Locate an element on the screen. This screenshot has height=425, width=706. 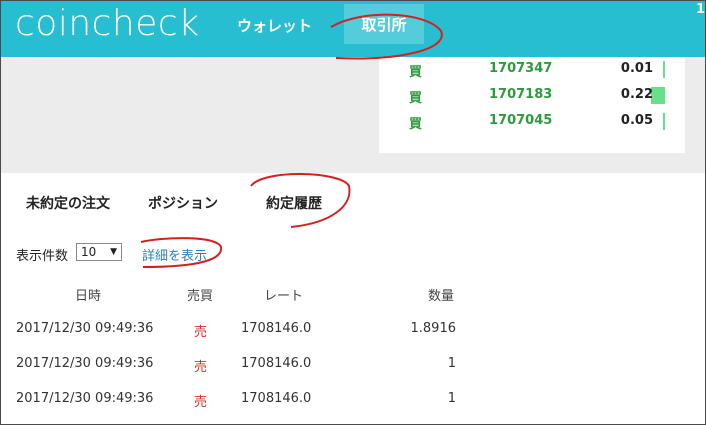
orderbook-rate: 1707045 is located at coordinates (521, 120).